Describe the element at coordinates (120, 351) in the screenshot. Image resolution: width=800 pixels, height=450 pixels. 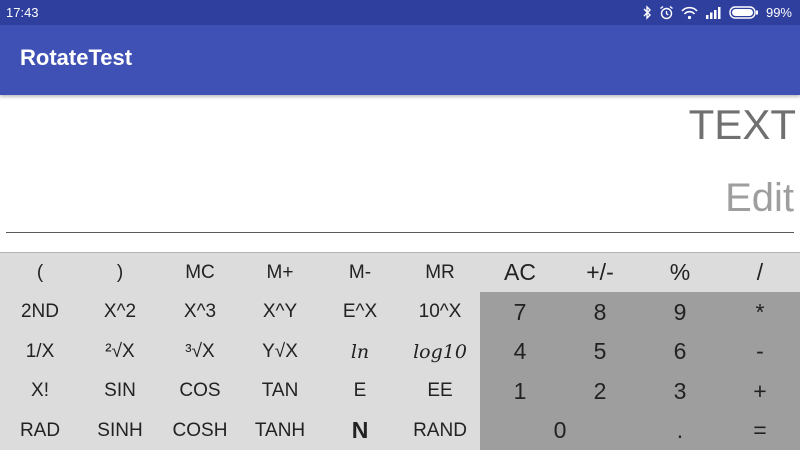
I see `key-square-root: ²√X` at that location.